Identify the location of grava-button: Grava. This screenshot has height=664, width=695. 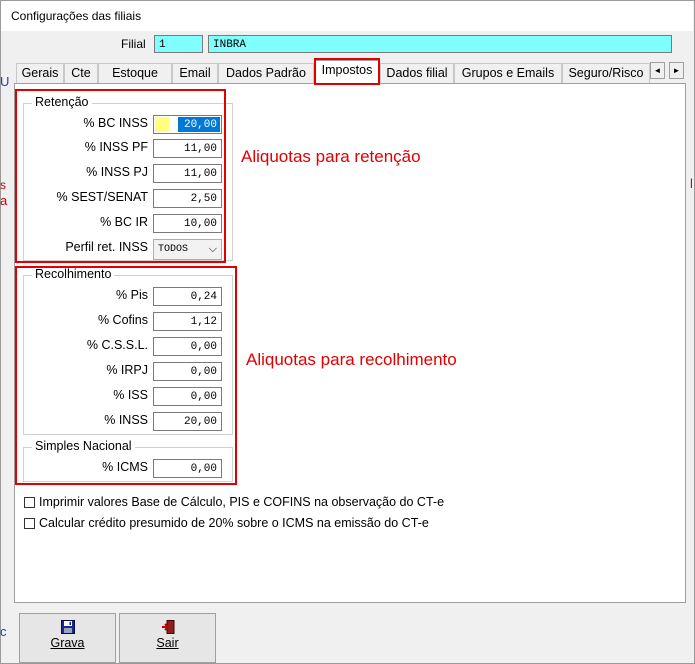
(67, 638).